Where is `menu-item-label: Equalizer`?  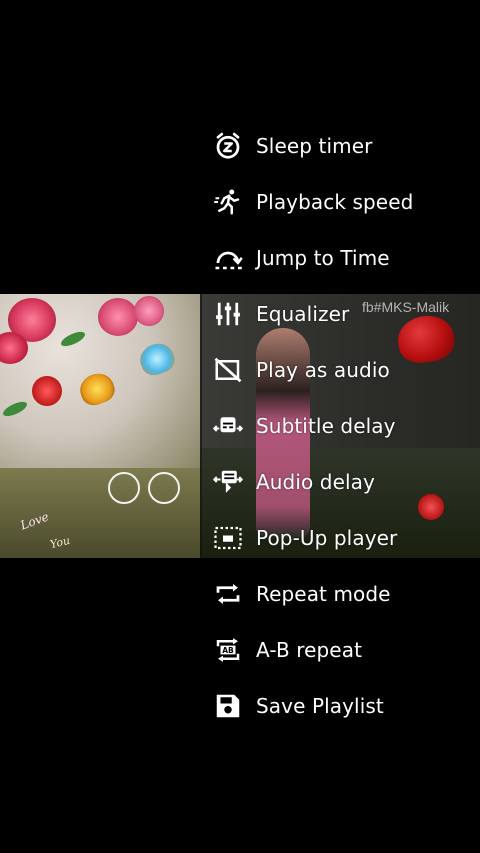
menu-item-label: Equalizer is located at coordinates (303, 314).